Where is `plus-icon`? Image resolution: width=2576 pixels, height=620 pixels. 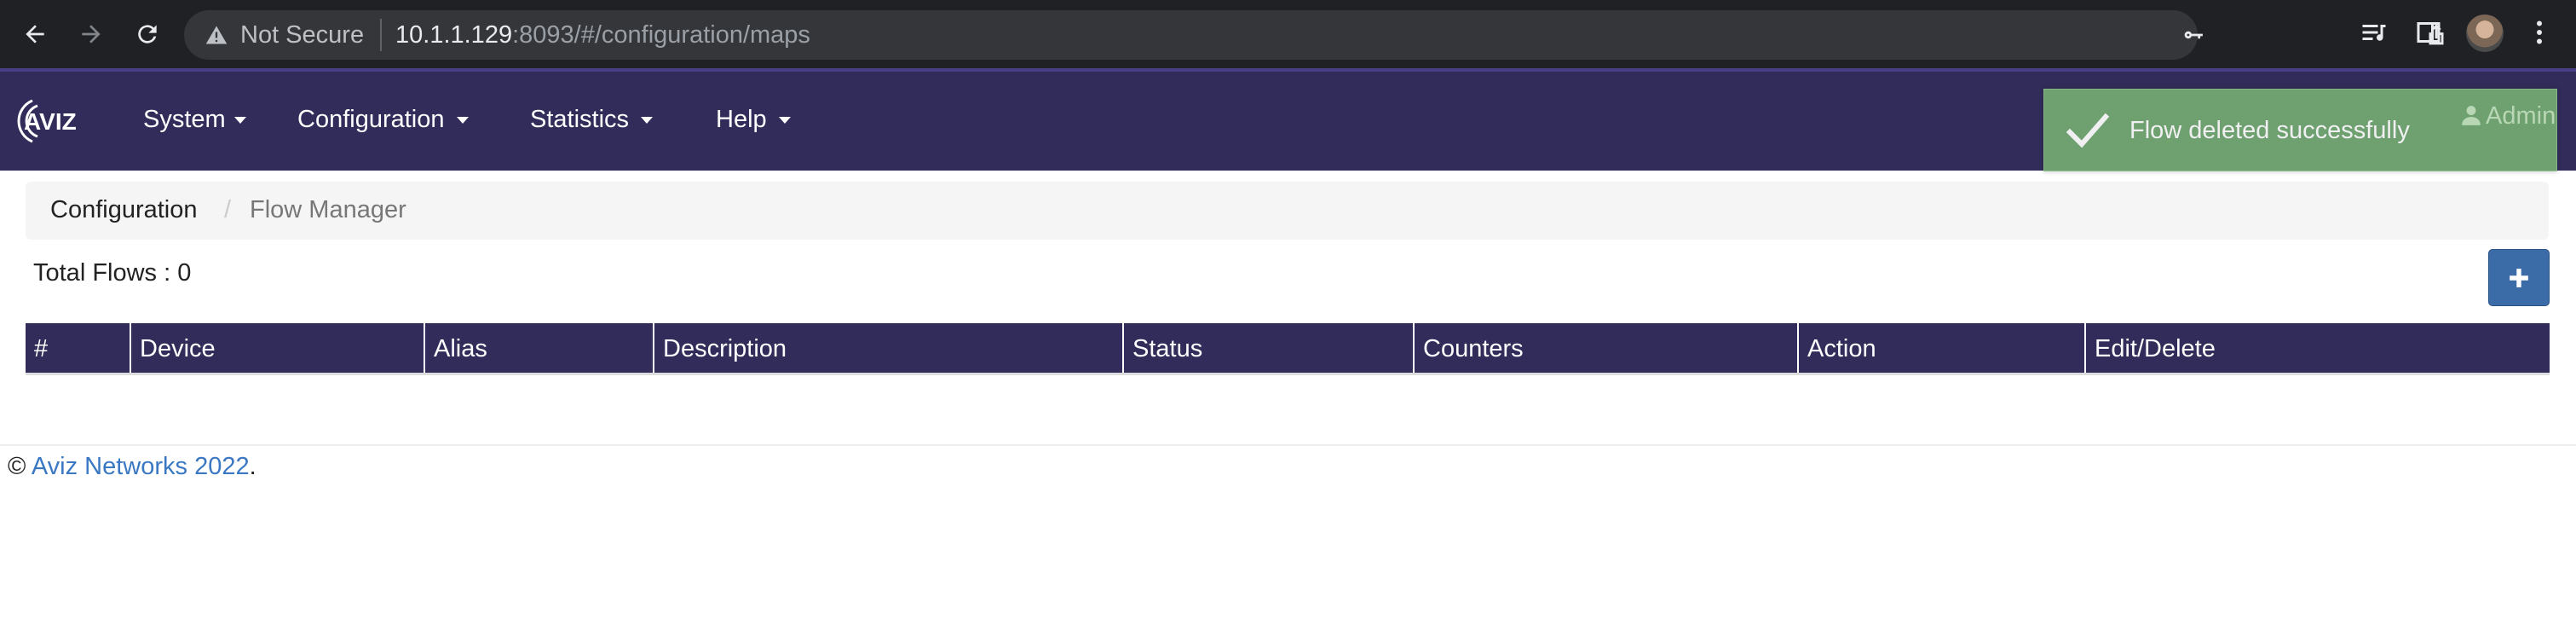
plus-icon is located at coordinates (2519, 277).